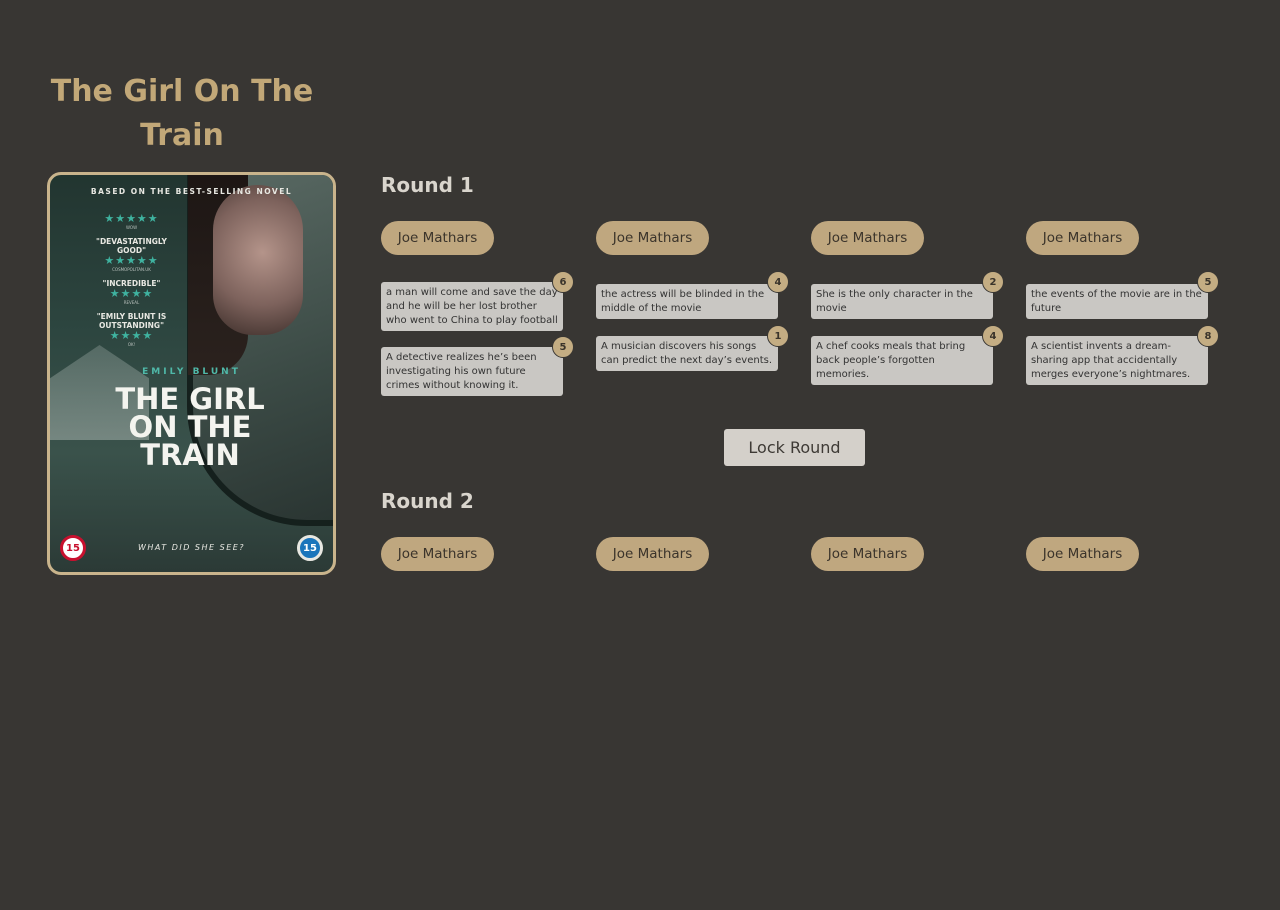  What do you see at coordinates (73, 548) in the screenshot?
I see `bbfc-rating-icon: 15` at bounding box center [73, 548].